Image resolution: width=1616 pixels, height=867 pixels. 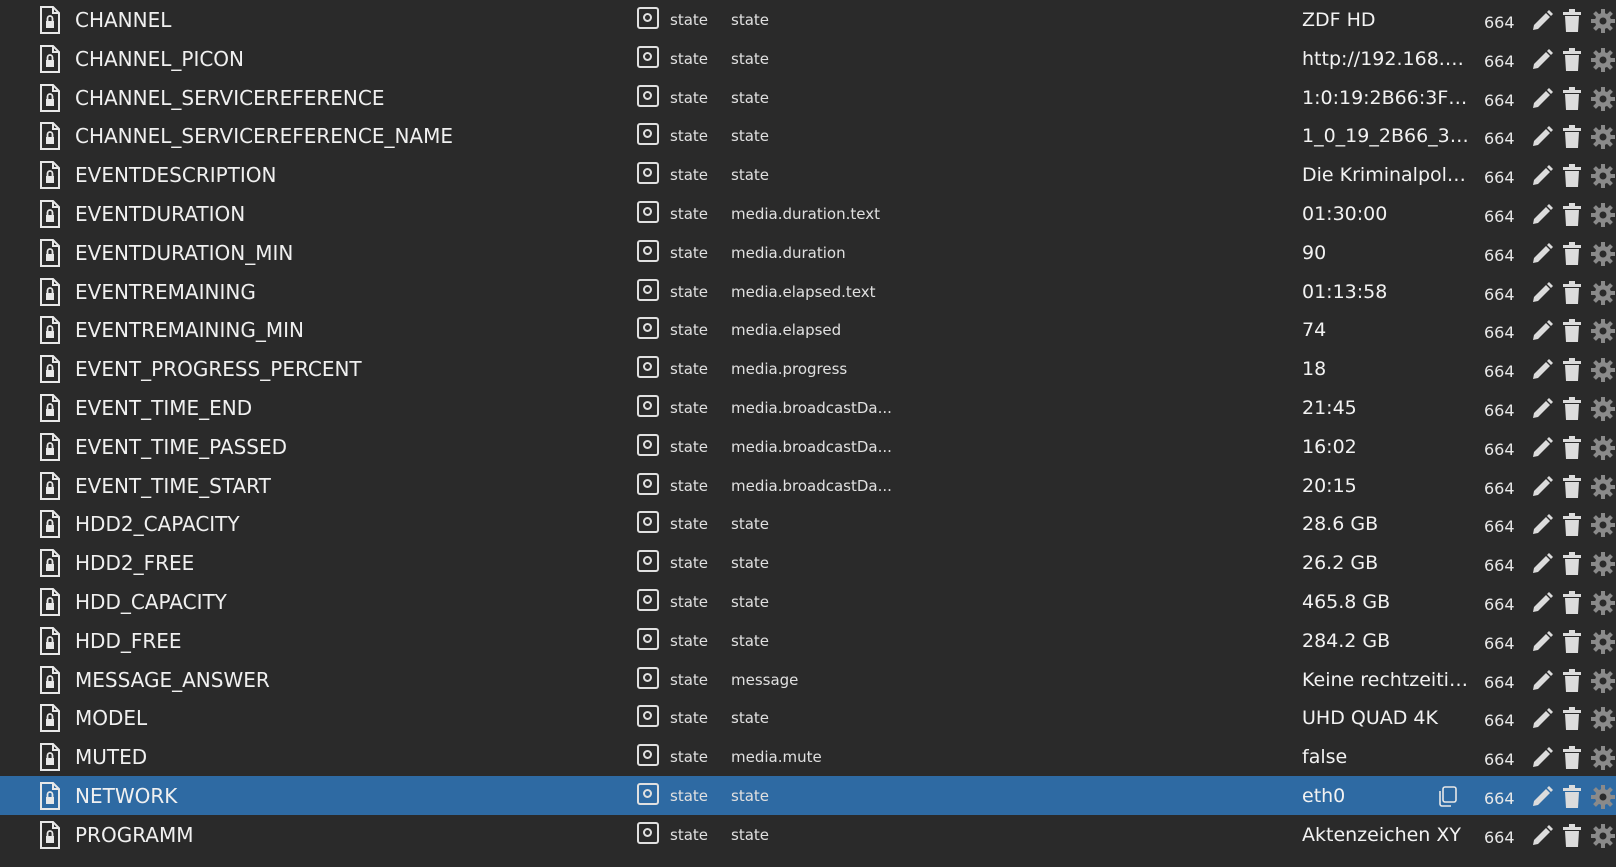 What do you see at coordinates (808, 19) in the screenshot?
I see `table-row: CHANNEL state state ZDF HD 664` at bounding box center [808, 19].